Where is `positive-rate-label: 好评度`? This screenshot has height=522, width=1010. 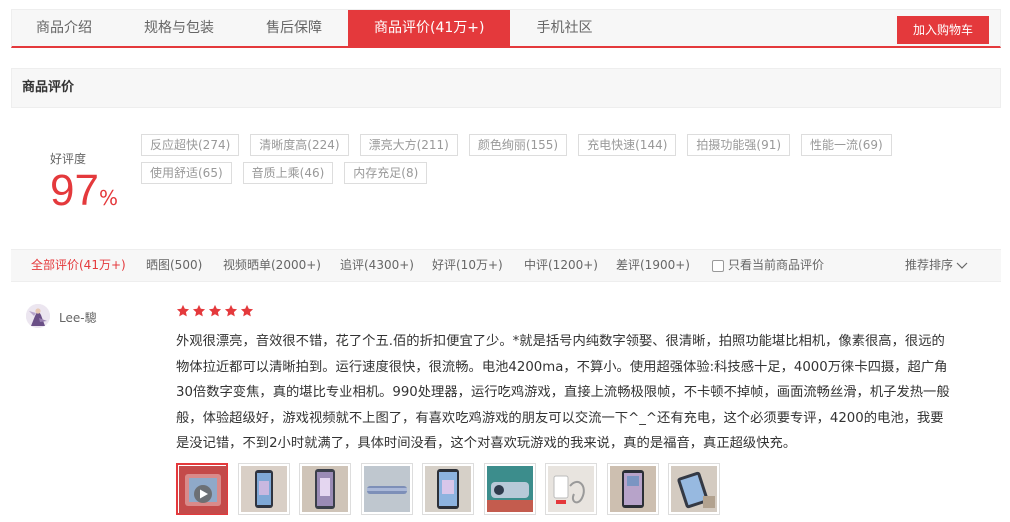 positive-rate-label: 好评度 is located at coordinates (68, 159).